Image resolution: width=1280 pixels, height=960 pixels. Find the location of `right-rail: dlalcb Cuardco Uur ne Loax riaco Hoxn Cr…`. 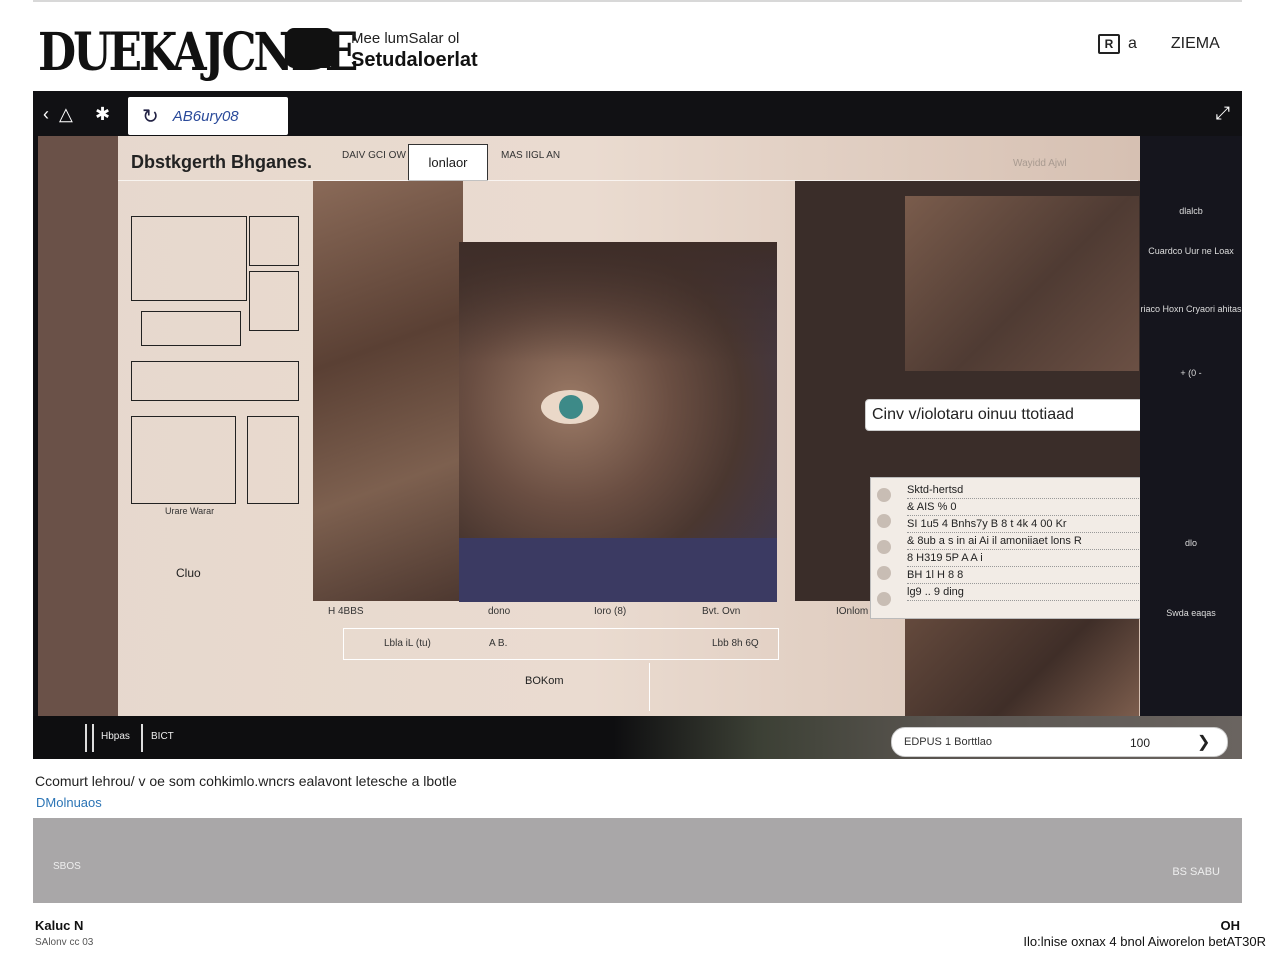

right-rail: dlalcb Cuardco Uur ne Loax riaco Hoxn Cr… is located at coordinates (1191, 426).